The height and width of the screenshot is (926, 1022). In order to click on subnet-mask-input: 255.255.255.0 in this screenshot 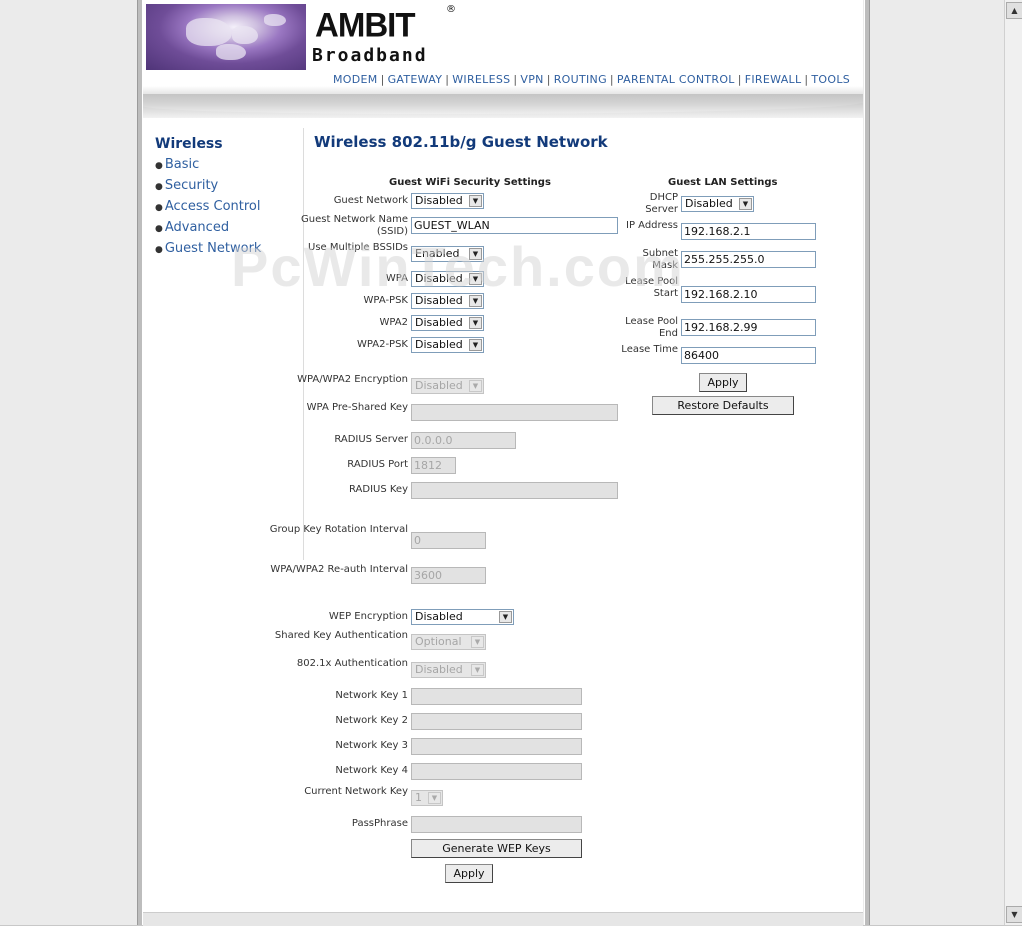, I will do `click(748, 259)`.